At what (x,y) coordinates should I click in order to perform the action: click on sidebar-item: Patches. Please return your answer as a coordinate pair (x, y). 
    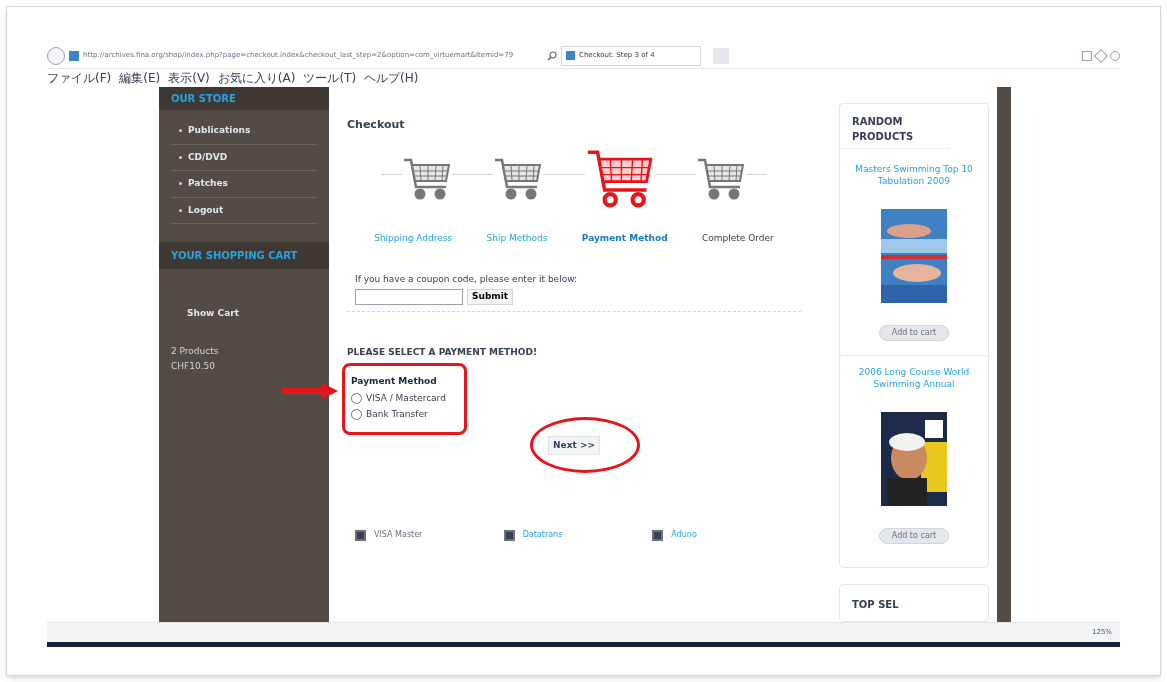
    Looking at the image, I should click on (208, 184).